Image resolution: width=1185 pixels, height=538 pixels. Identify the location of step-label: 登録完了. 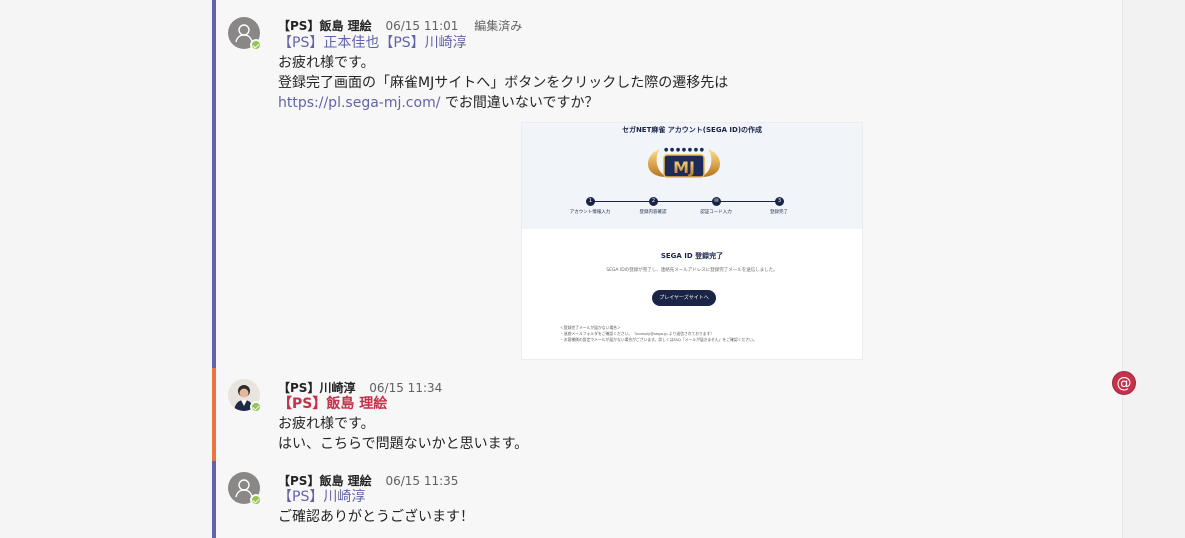
(779, 212).